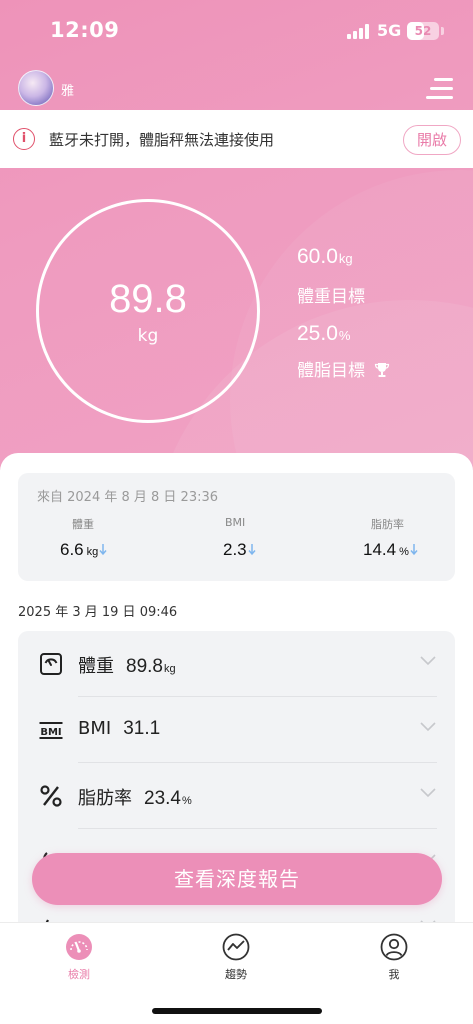  What do you see at coordinates (169, 669) in the screenshot?
I see `metric-unit: kg` at bounding box center [169, 669].